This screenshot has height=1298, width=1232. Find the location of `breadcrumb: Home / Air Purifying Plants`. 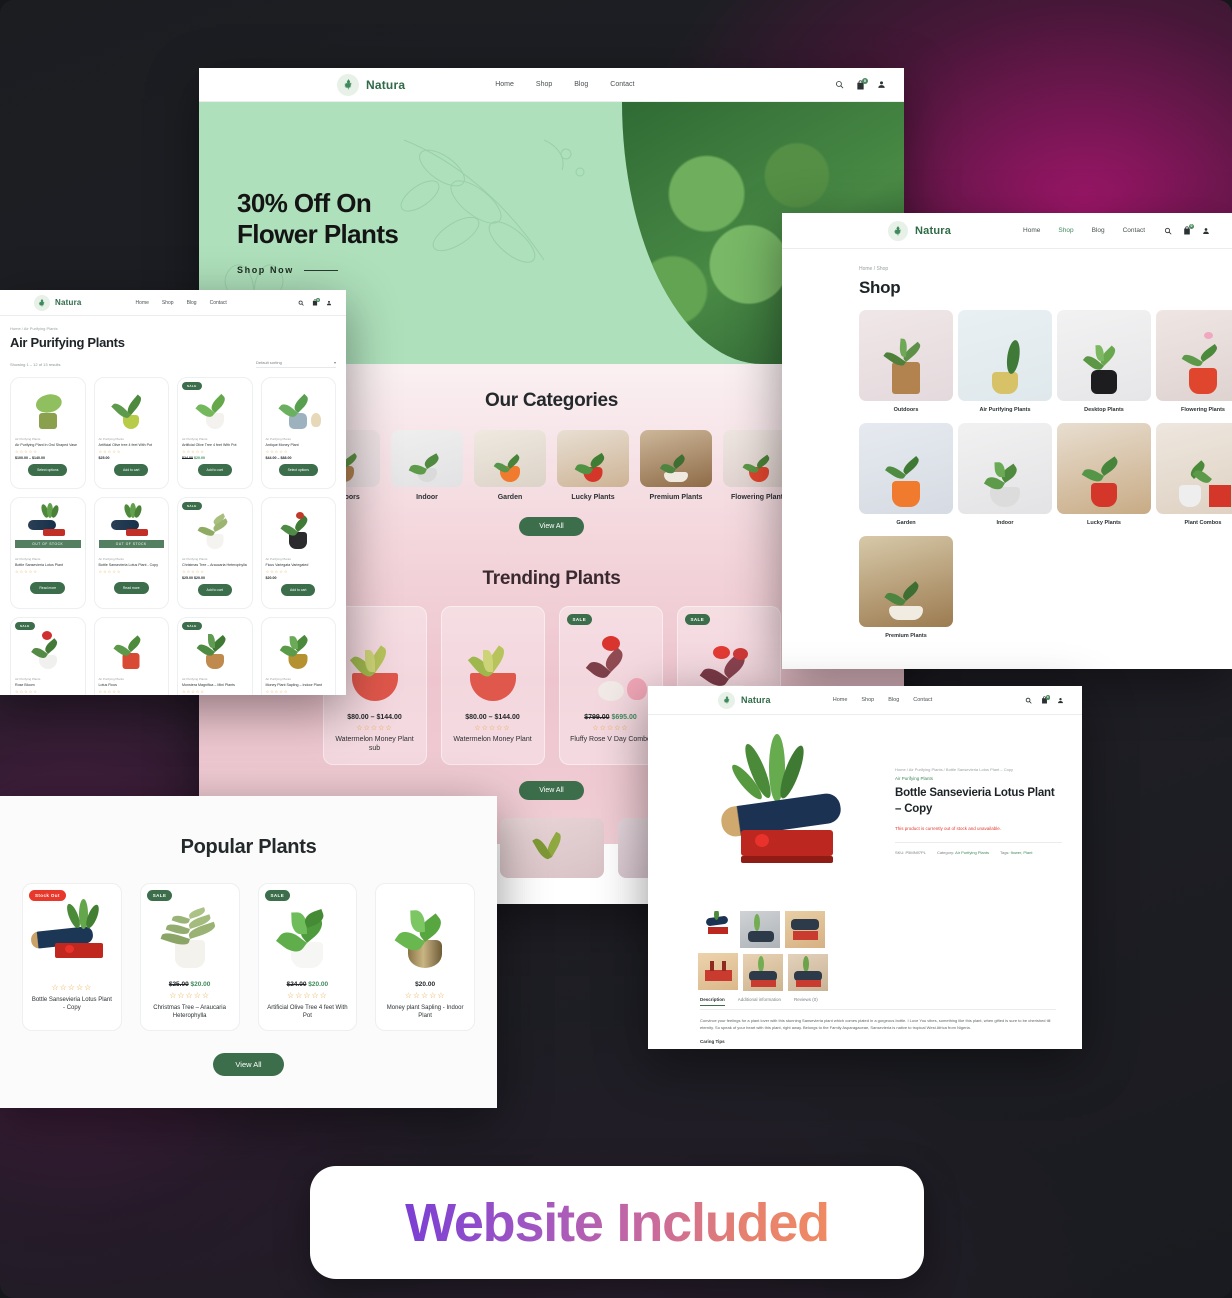

breadcrumb: Home / Air Purifying Plants is located at coordinates (34, 328).